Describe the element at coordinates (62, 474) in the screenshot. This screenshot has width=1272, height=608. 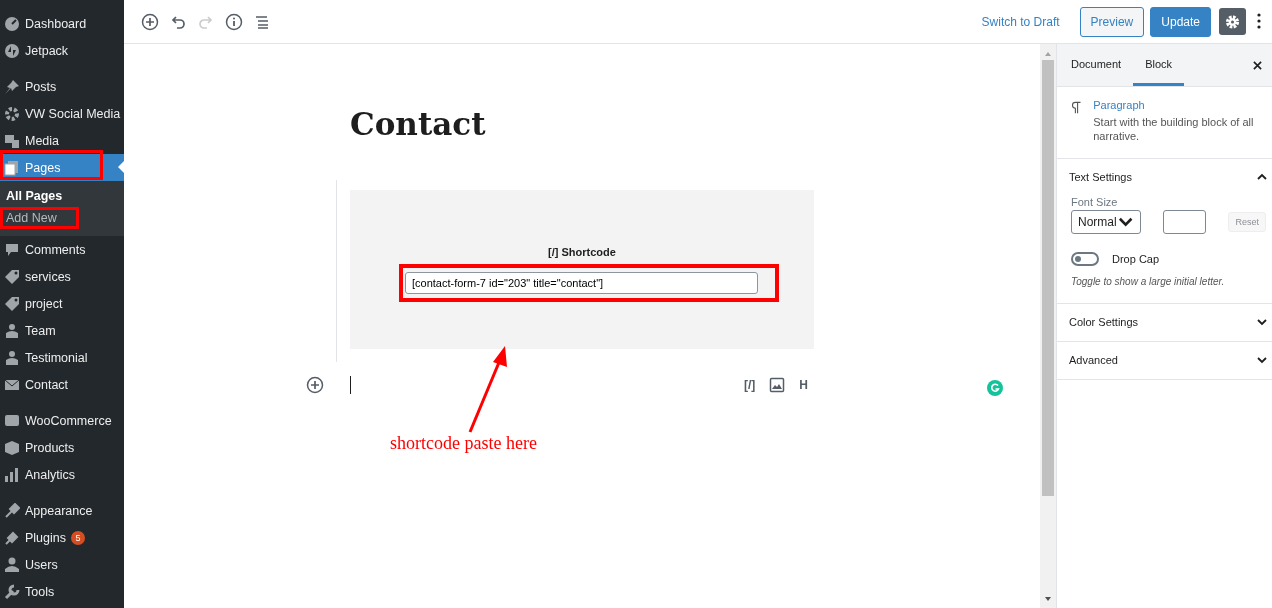
I see `sidebar-item: Analytics` at that location.